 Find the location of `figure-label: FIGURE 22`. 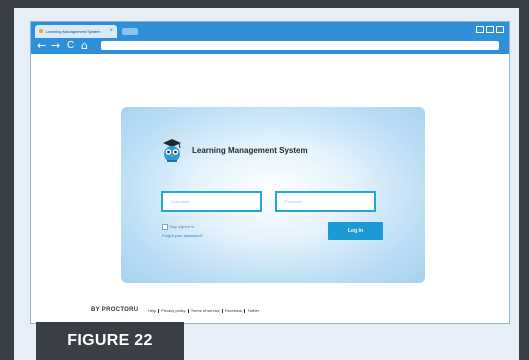

figure-label: FIGURE 22 is located at coordinates (110, 341).